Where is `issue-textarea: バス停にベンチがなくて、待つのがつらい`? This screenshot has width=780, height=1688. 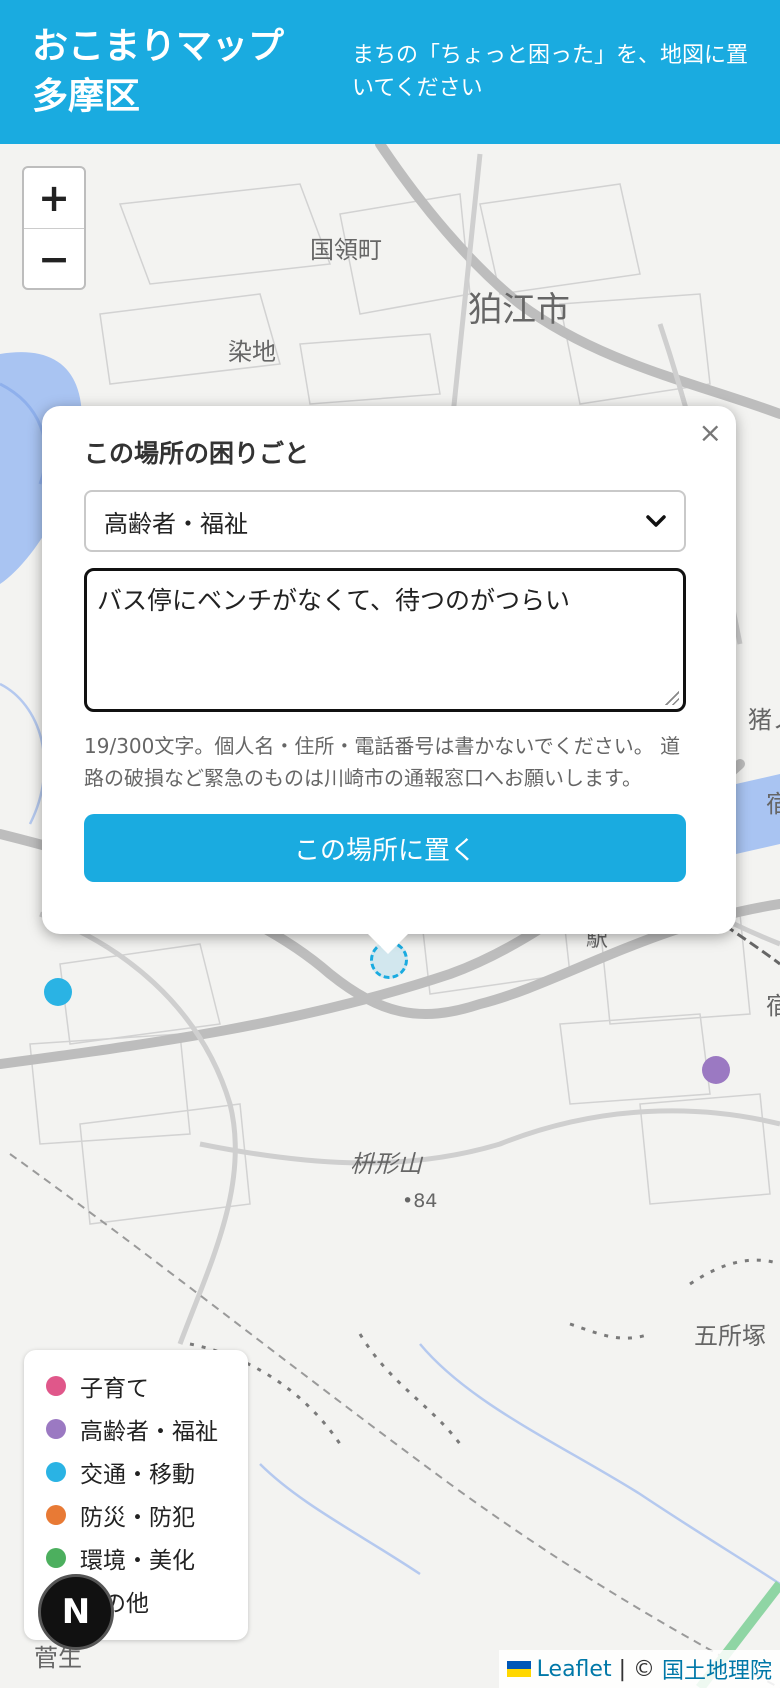
issue-textarea: バス停にベンチがなくて、待つのがつらい is located at coordinates (385, 640).